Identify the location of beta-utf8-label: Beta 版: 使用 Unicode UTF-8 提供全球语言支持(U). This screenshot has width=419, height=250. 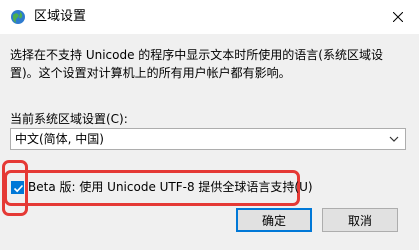
(170, 187).